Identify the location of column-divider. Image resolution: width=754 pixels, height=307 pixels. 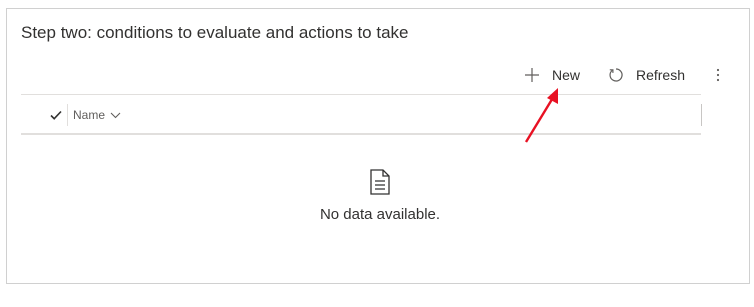
(67, 115).